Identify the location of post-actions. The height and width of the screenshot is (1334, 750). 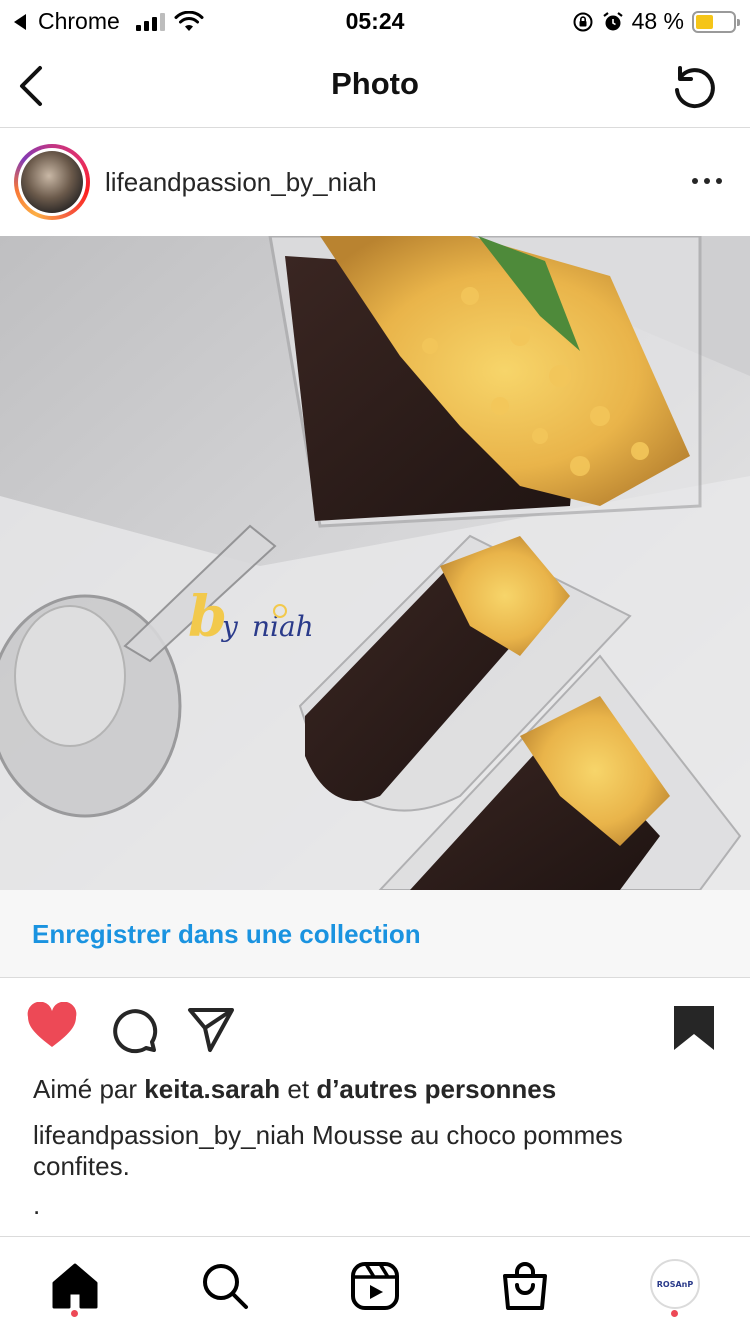
(375, 1028).